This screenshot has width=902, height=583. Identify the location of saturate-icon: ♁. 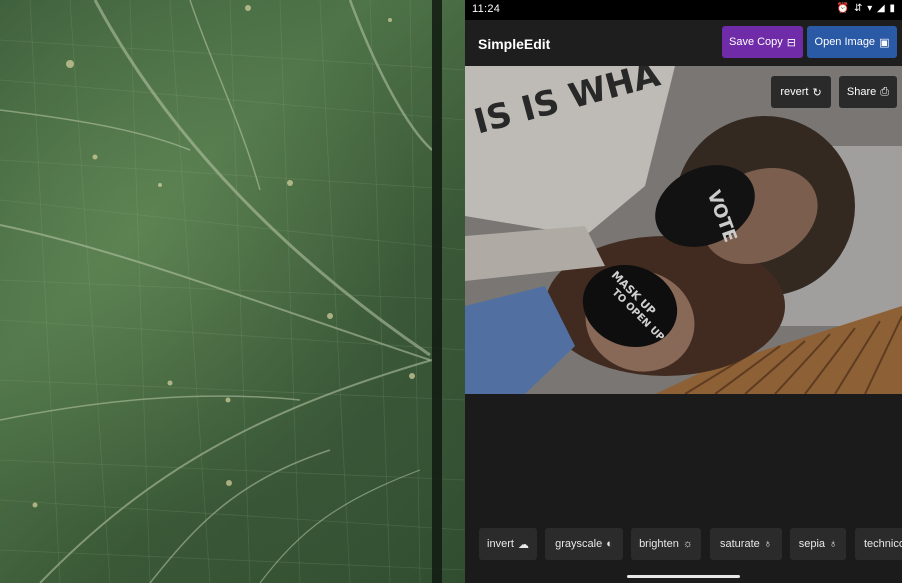
(767, 544).